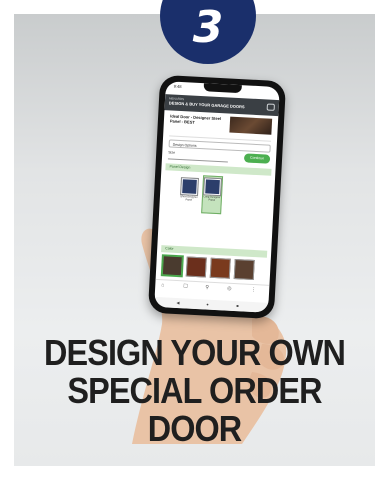  Describe the element at coordinates (195, 352) in the screenshot. I see `headline-line-1: DESIGN YOUR OWN` at that location.